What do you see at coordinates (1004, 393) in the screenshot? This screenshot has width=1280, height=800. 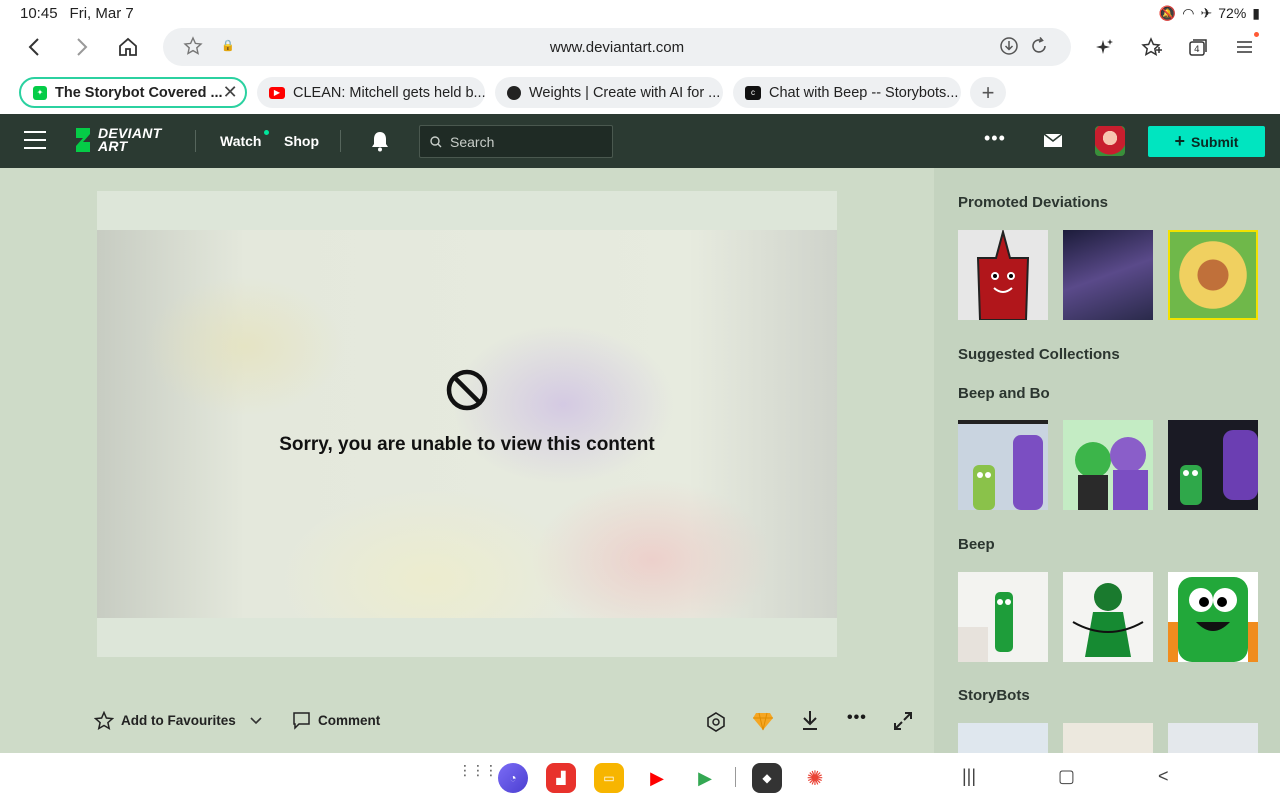 I see `collection-title: Beep and Bo` at bounding box center [1004, 393].